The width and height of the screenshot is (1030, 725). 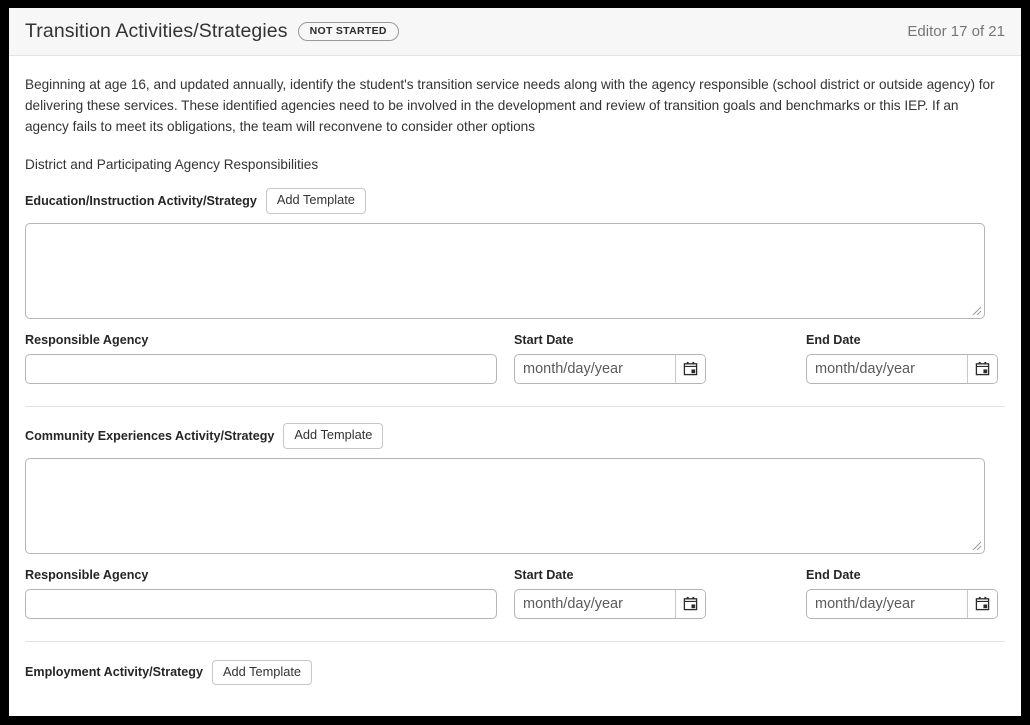 I want to click on responsible-agency-input-community, so click(x=261, y=603).